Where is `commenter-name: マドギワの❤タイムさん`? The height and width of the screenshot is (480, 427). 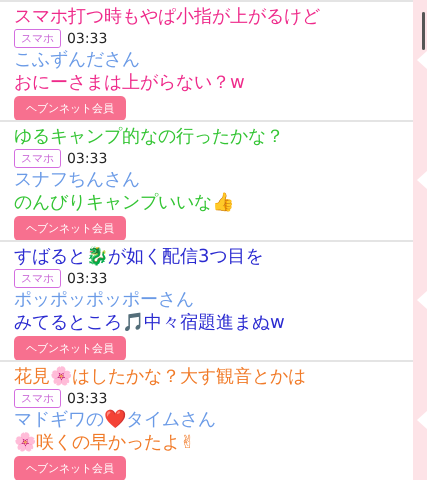
commenter-name: マドギワの❤タイムさん is located at coordinates (213, 420).